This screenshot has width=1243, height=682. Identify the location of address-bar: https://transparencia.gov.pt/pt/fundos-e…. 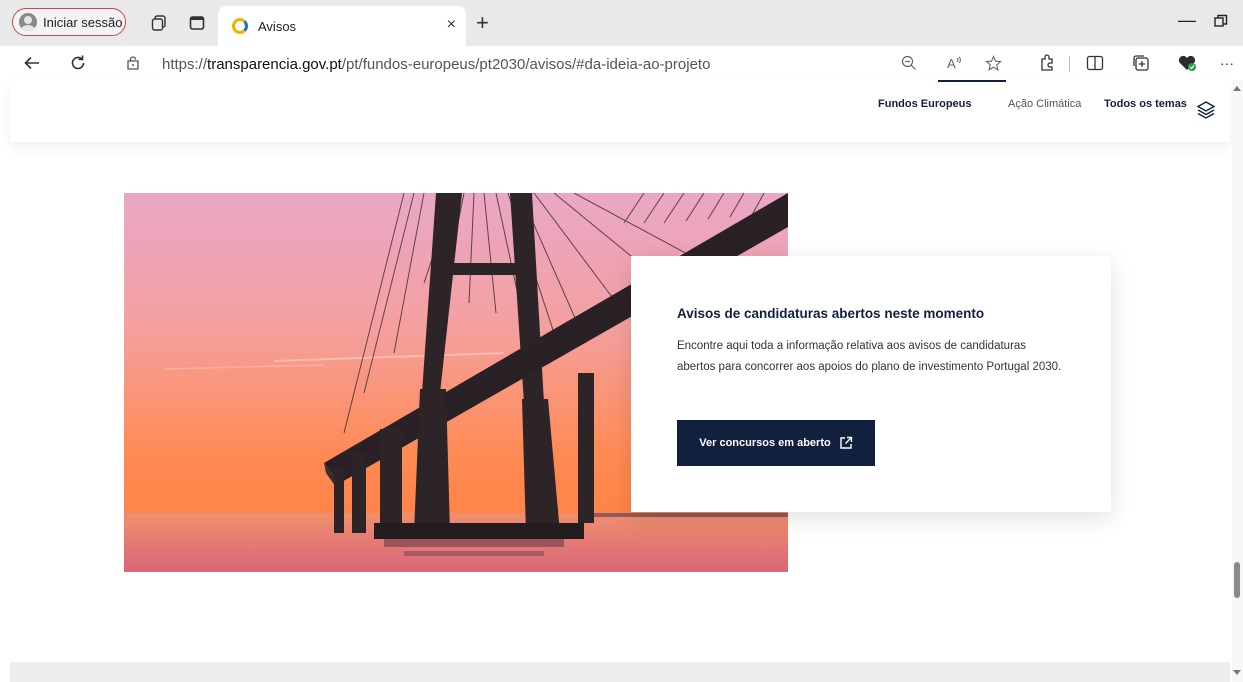
(621, 63).